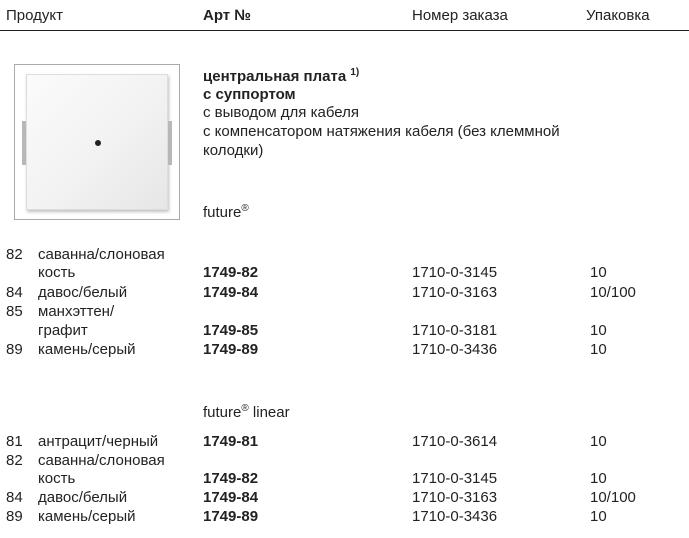 The image size is (689, 538). What do you see at coordinates (281, 76) in the screenshot?
I see `product-title: центральная плата 1)` at bounding box center [281, 76].